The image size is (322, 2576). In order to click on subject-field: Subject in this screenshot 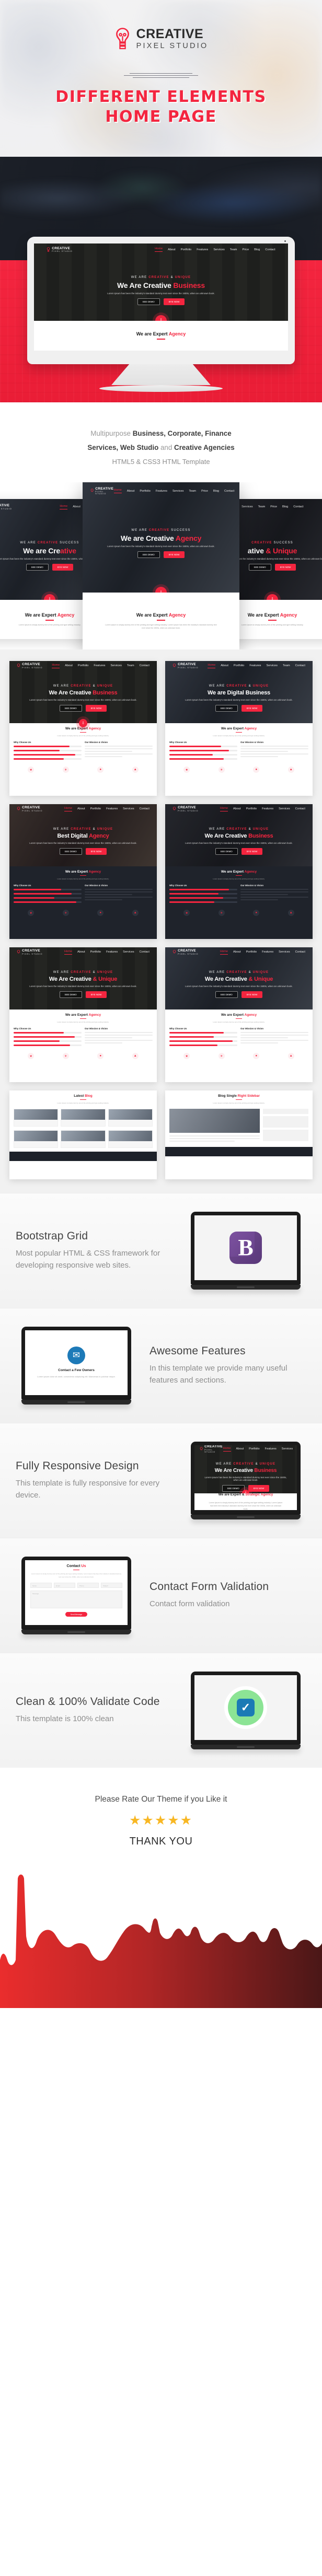, I will do `click(111, 1585)`.